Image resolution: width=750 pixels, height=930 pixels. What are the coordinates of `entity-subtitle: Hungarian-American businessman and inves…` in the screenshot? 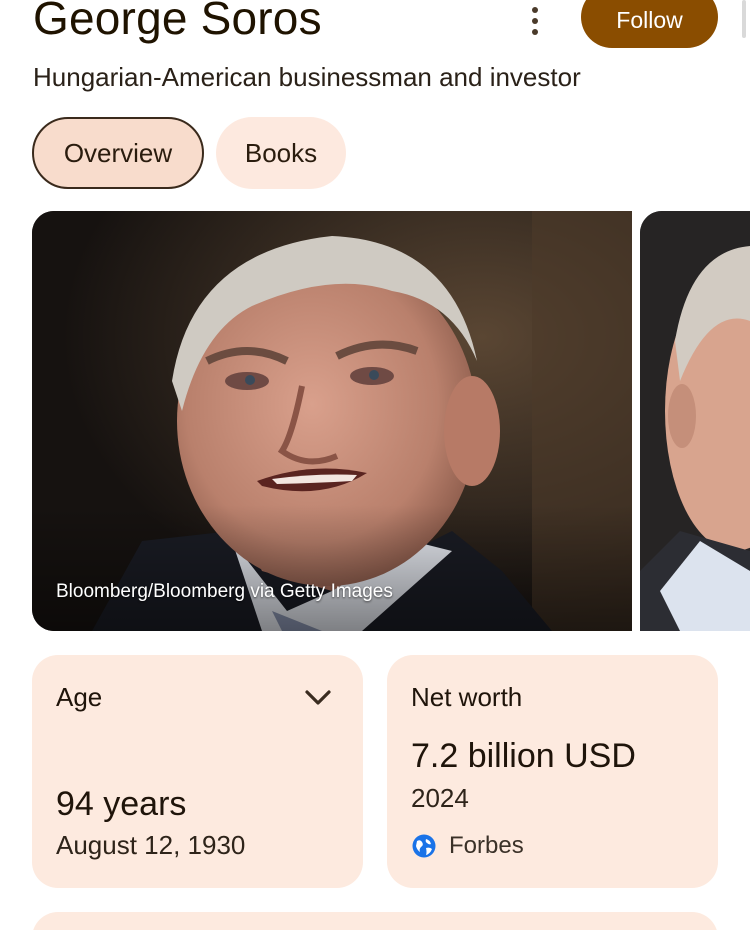 It's located at (307, 77).